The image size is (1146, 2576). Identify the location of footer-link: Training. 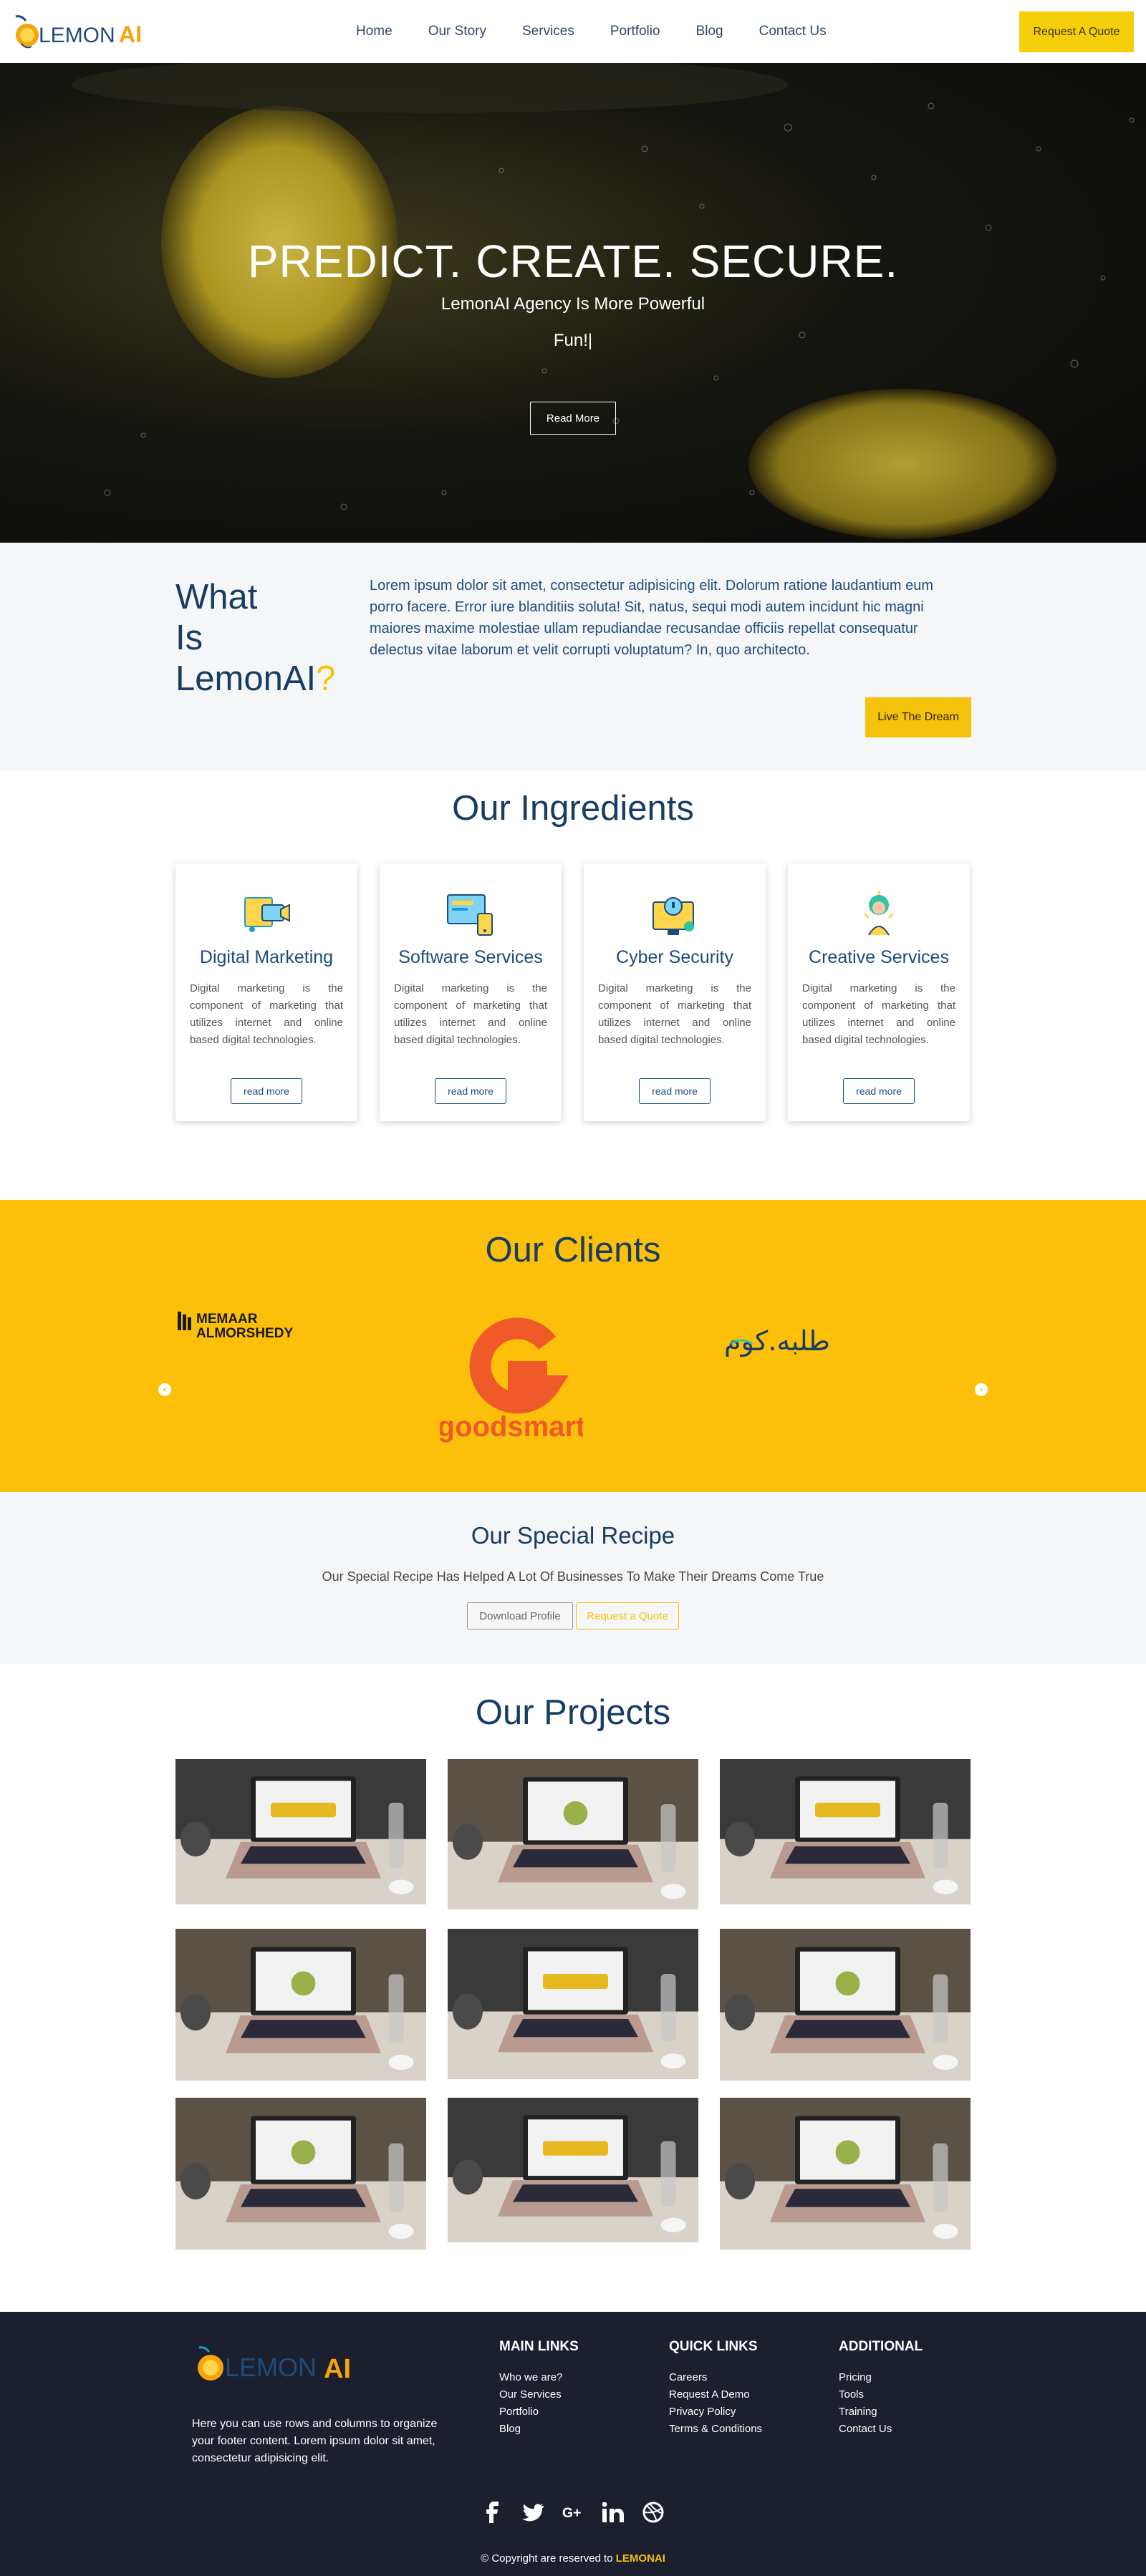
(881, 2412).